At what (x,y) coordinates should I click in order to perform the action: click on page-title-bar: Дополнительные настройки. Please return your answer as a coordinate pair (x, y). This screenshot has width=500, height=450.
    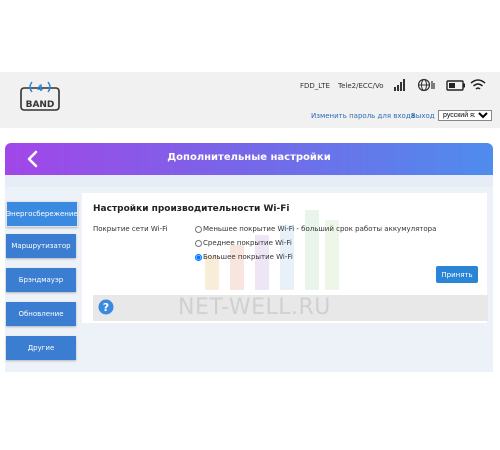
    Looking at the image, I should click on (249, 159).